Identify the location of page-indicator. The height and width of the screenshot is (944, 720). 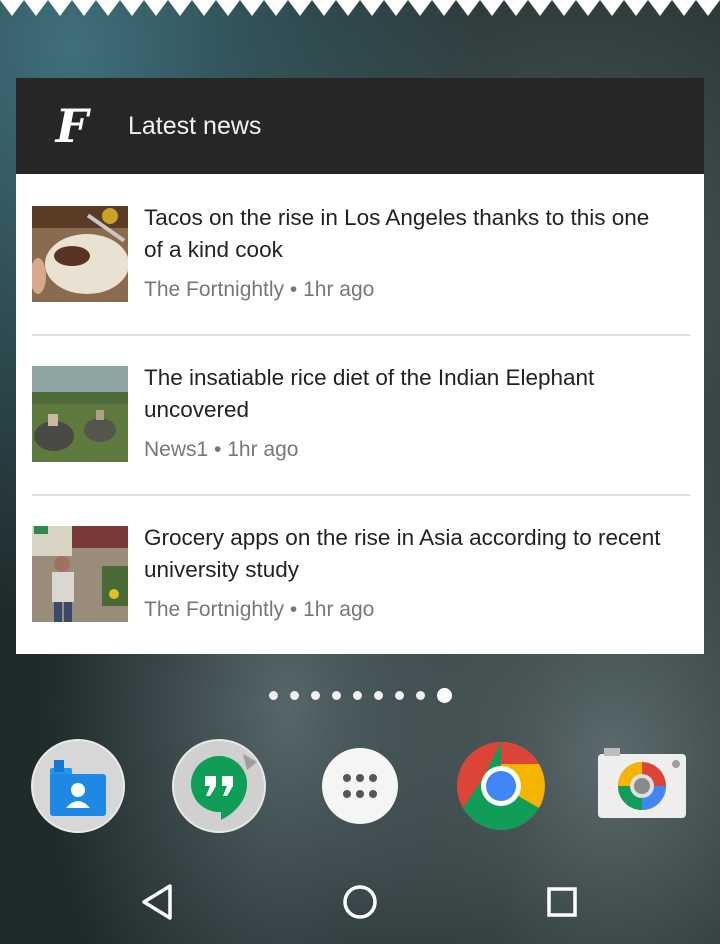
(360, 695).